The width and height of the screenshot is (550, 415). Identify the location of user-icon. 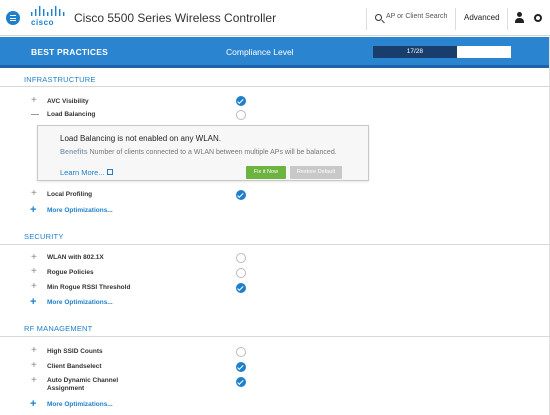
(520, 18).